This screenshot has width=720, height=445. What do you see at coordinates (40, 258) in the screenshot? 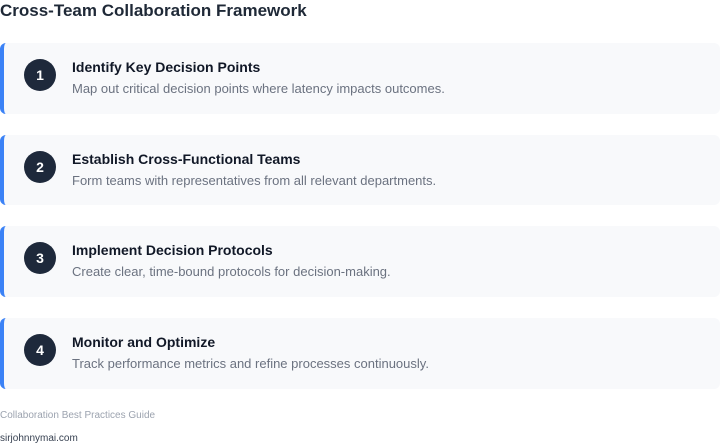
I see `step-number-badge: 3` at bounding box center [40, 258].